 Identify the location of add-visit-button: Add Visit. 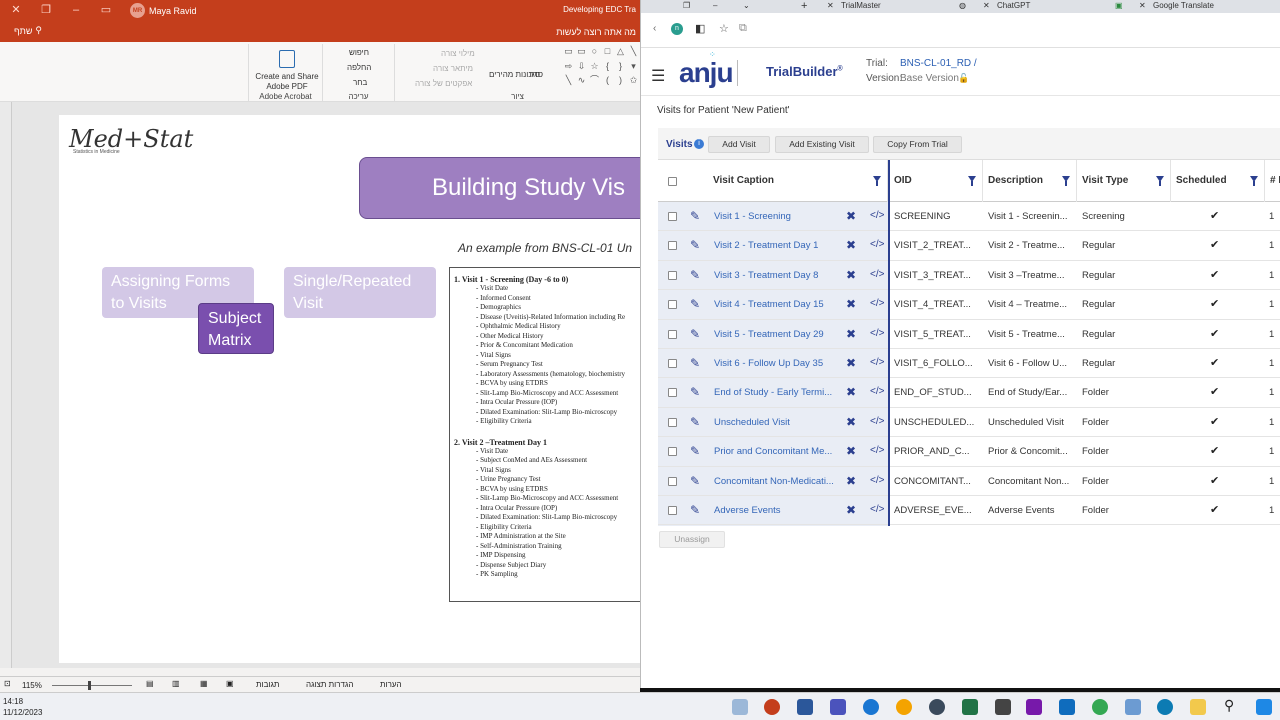
(739, 144).